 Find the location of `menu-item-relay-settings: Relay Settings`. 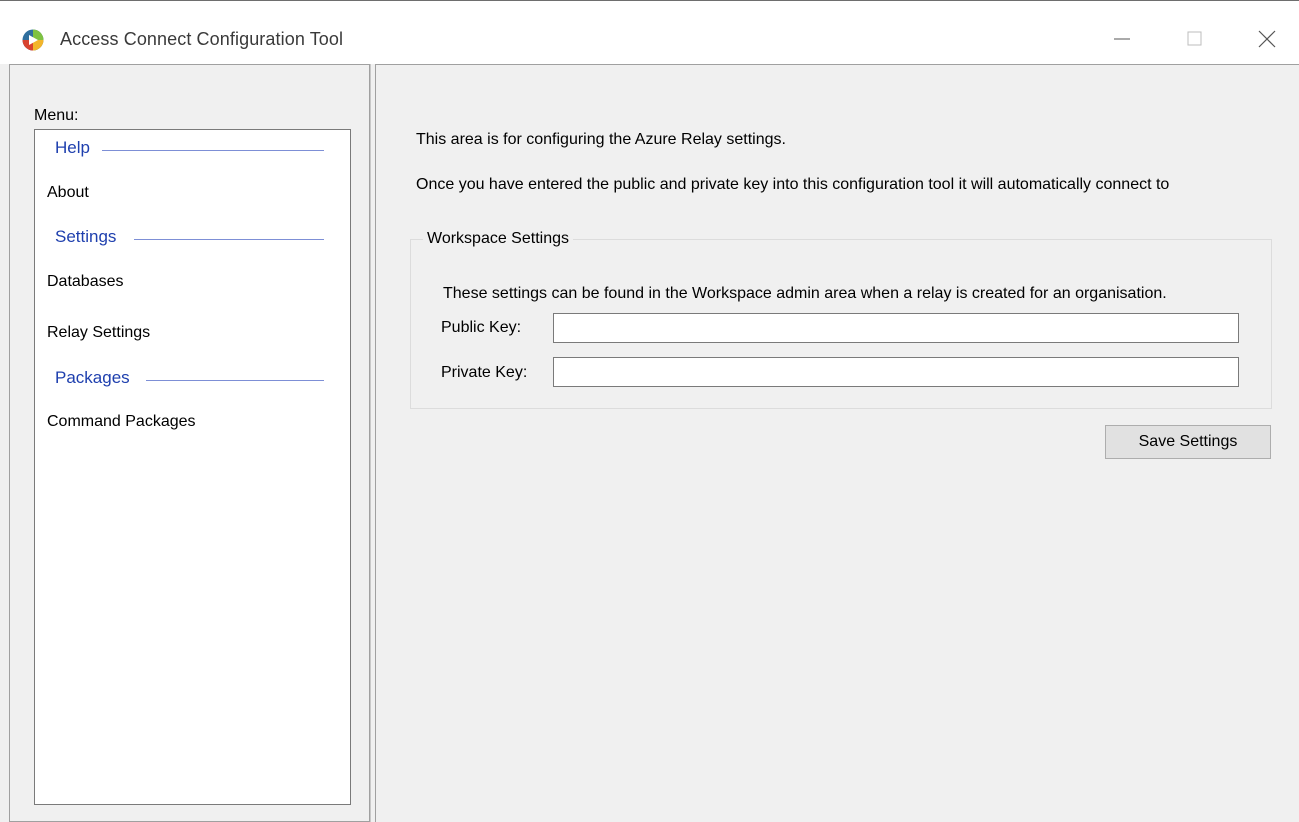

menu-item-relay-settings: Relay Settings is located at coordinates (98, 333).